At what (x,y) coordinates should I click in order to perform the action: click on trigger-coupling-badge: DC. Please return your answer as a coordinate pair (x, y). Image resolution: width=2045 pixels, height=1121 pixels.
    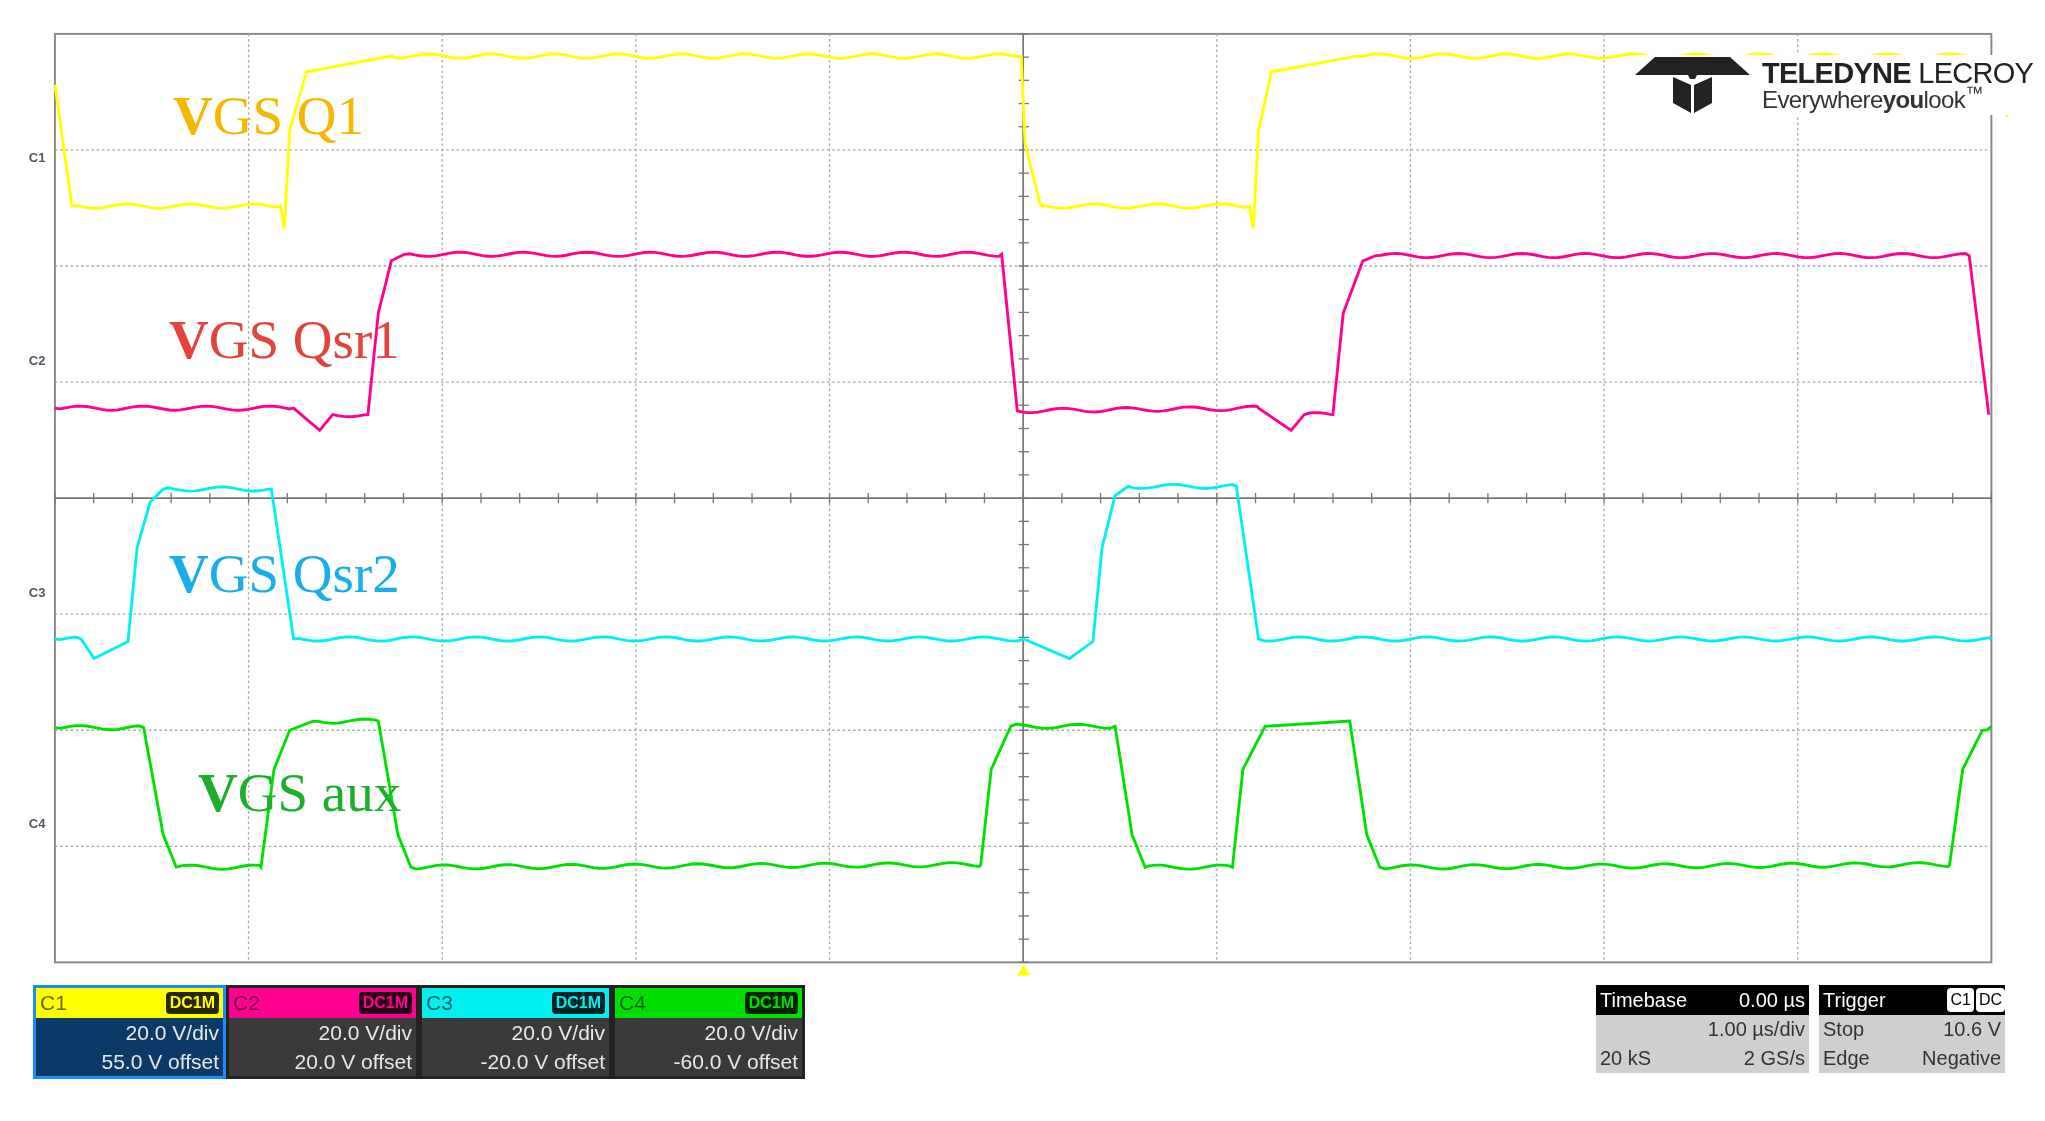
    Looking at the image, I should click on (1990, 1000).